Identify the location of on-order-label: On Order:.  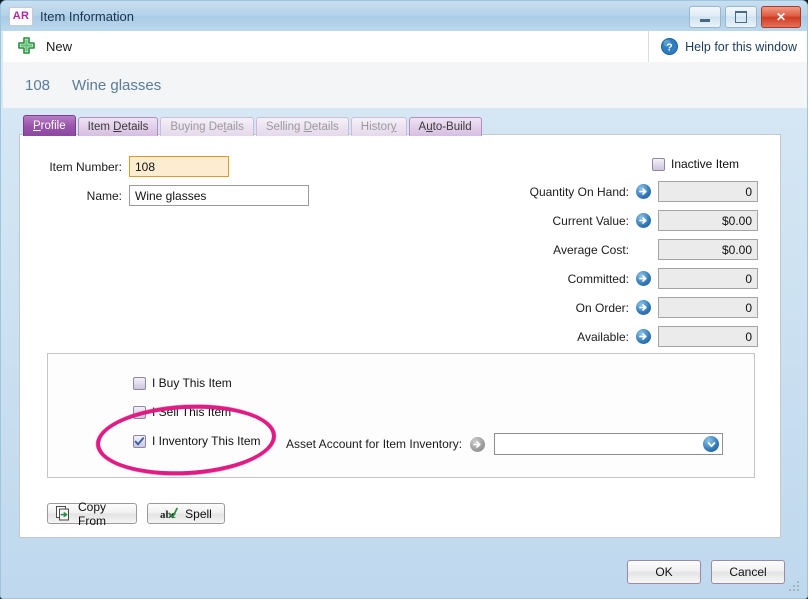
(602, 307).